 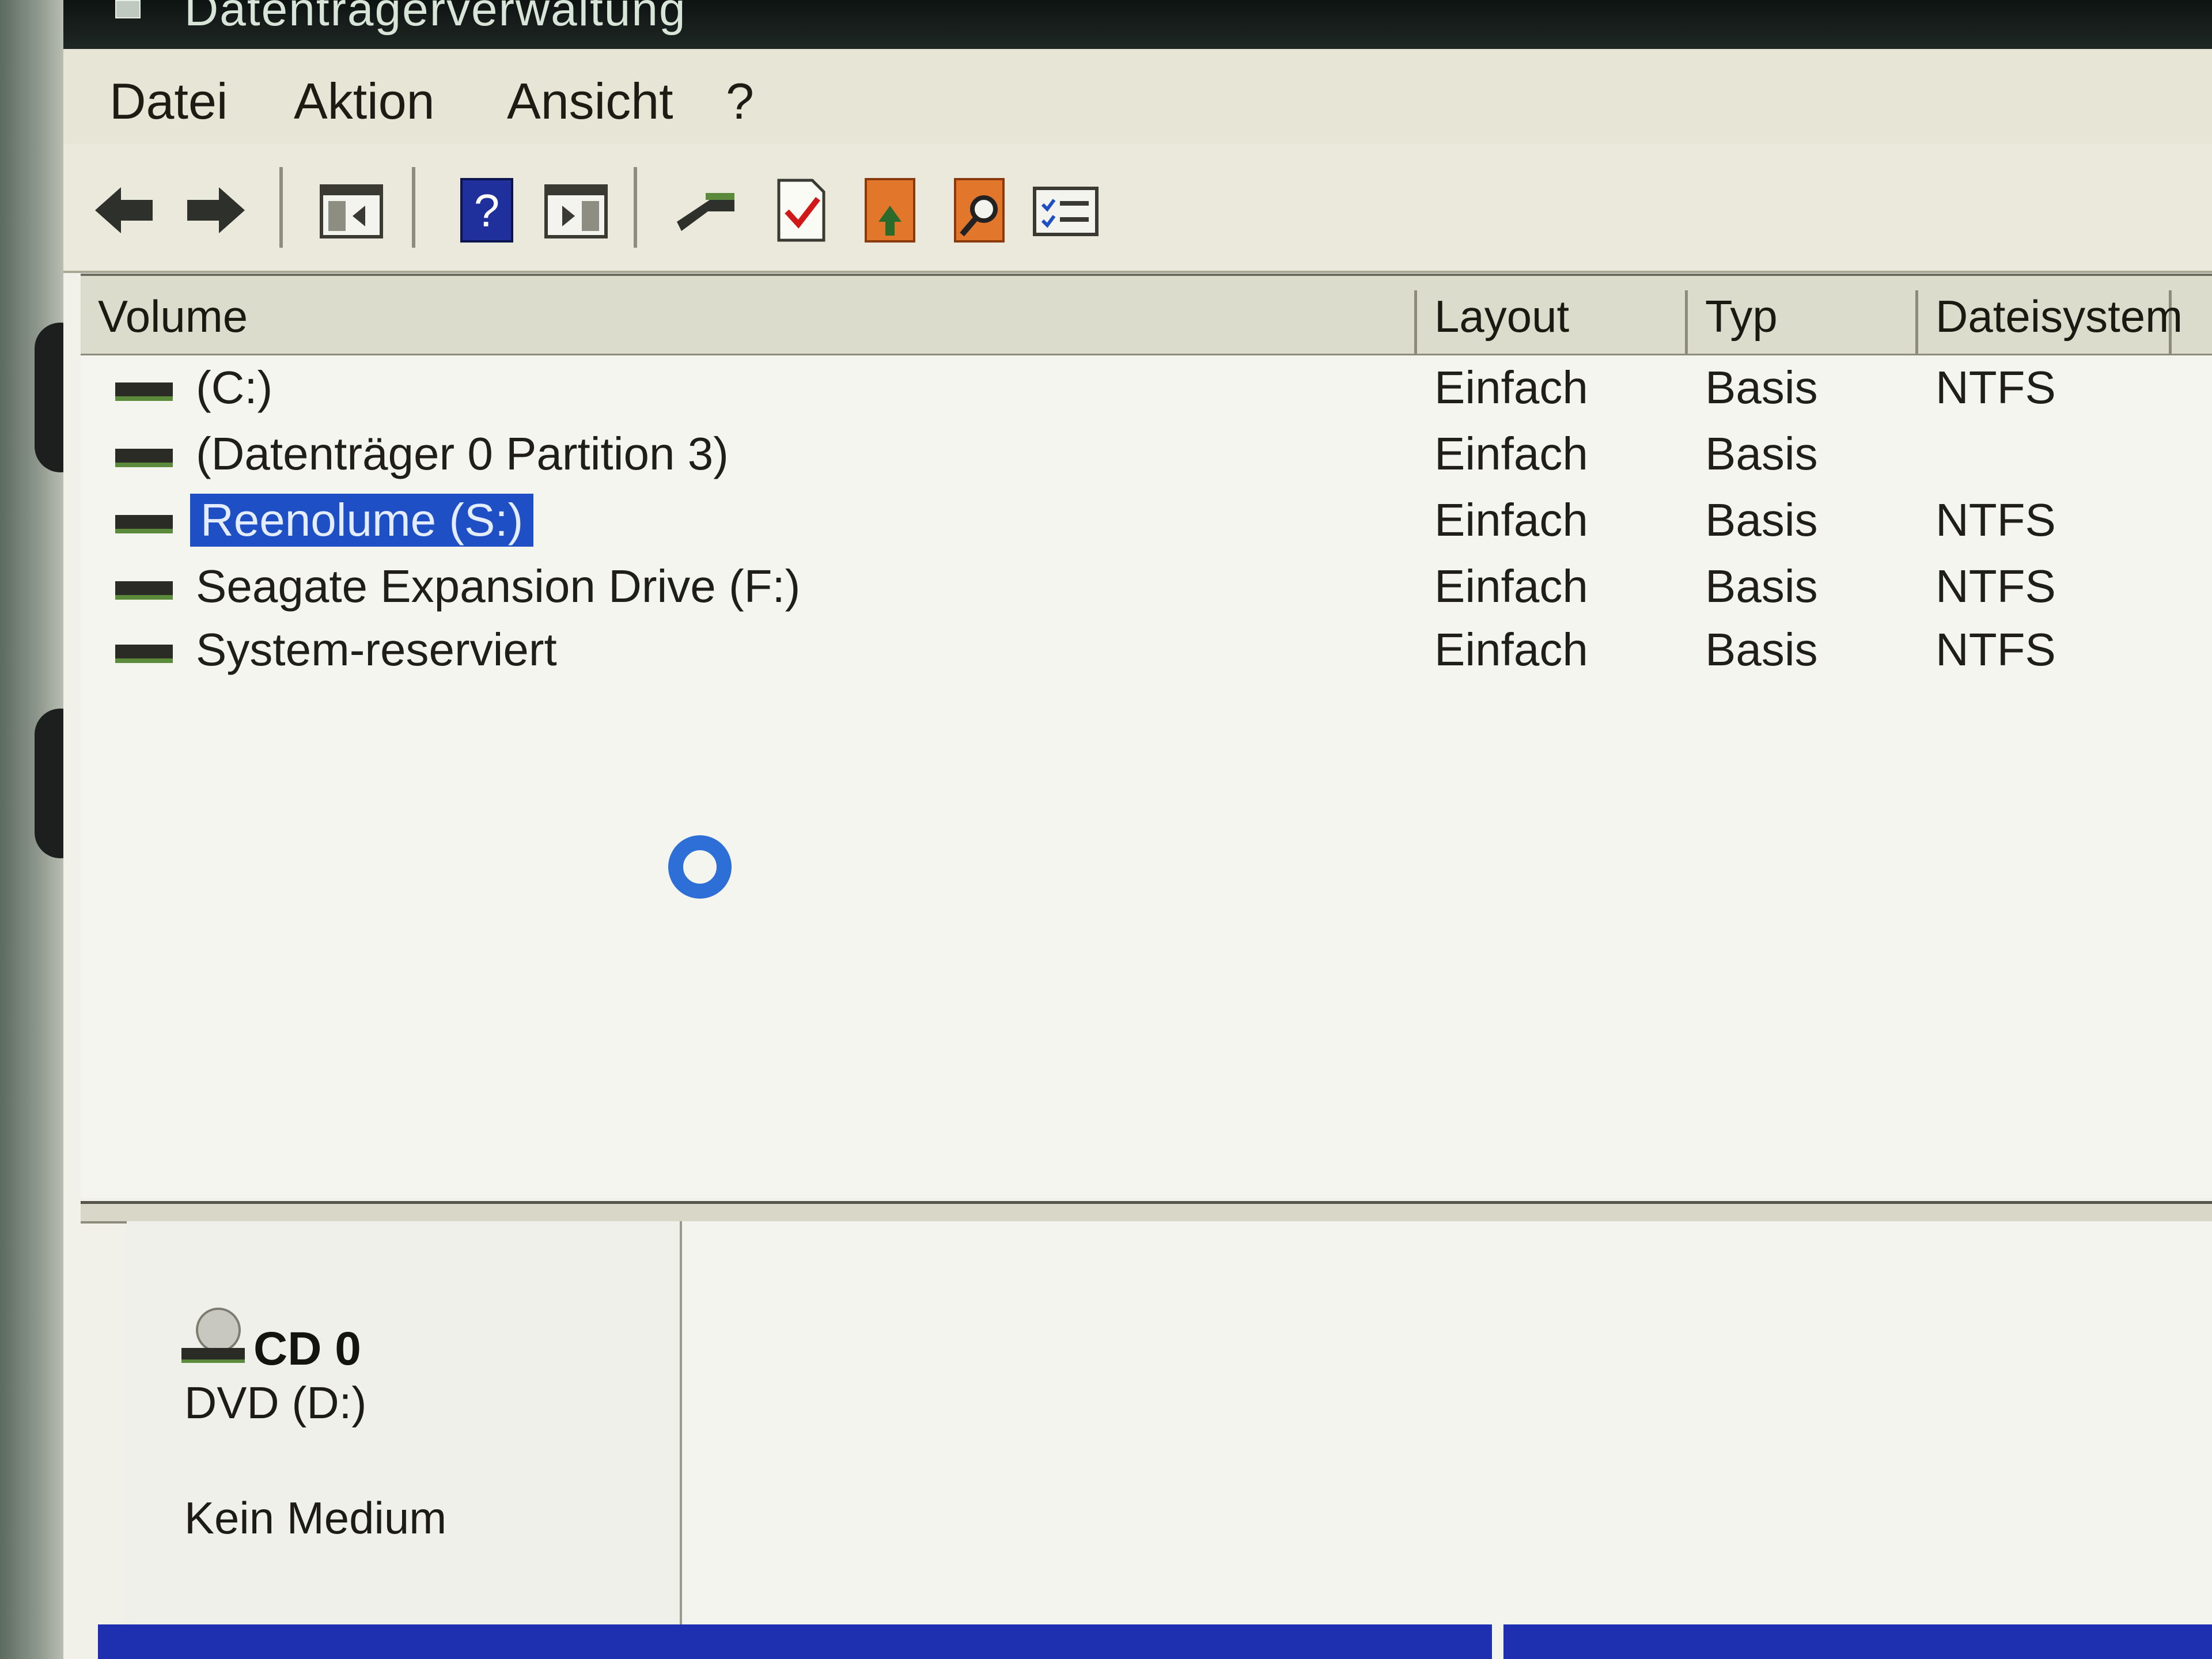 I want to click on column-header-volume: Volume, so click(x=749, y=322).